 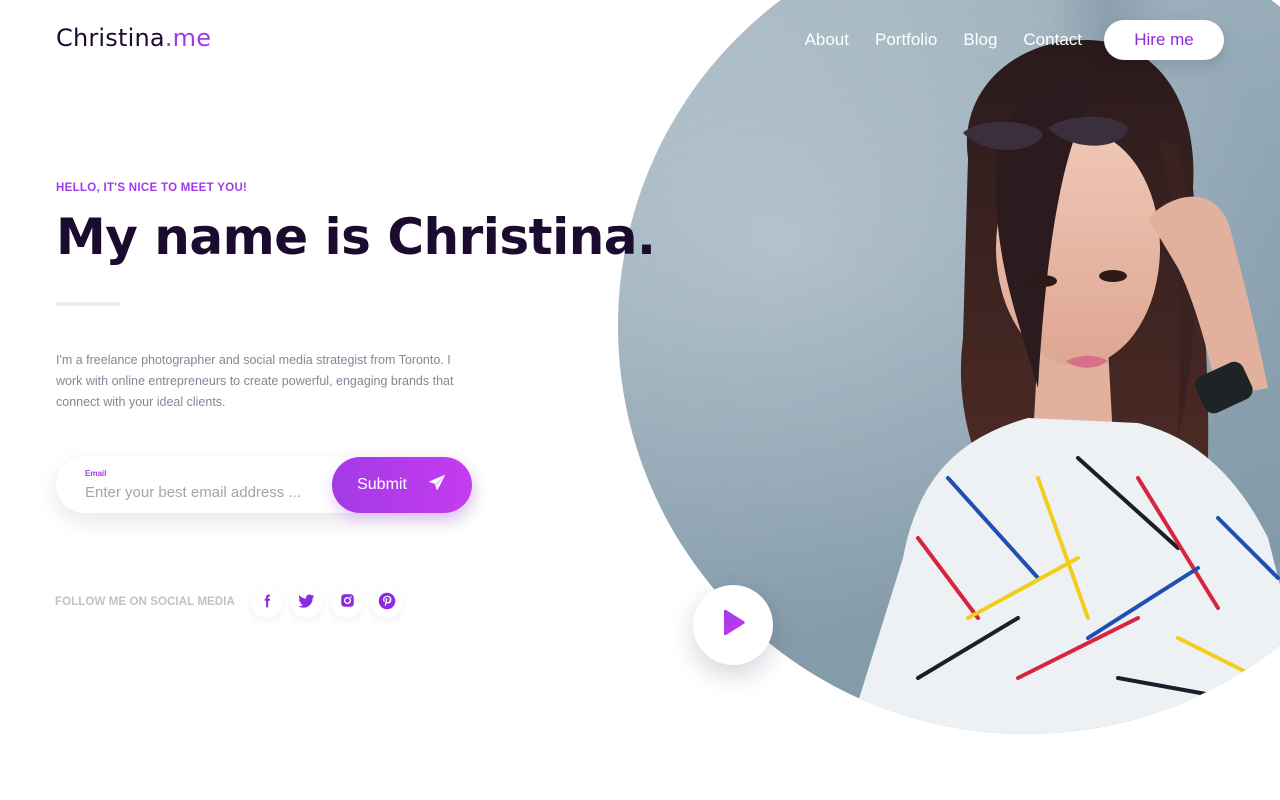 I want to click on paper-plane-icon, so click(x=437, y=485).